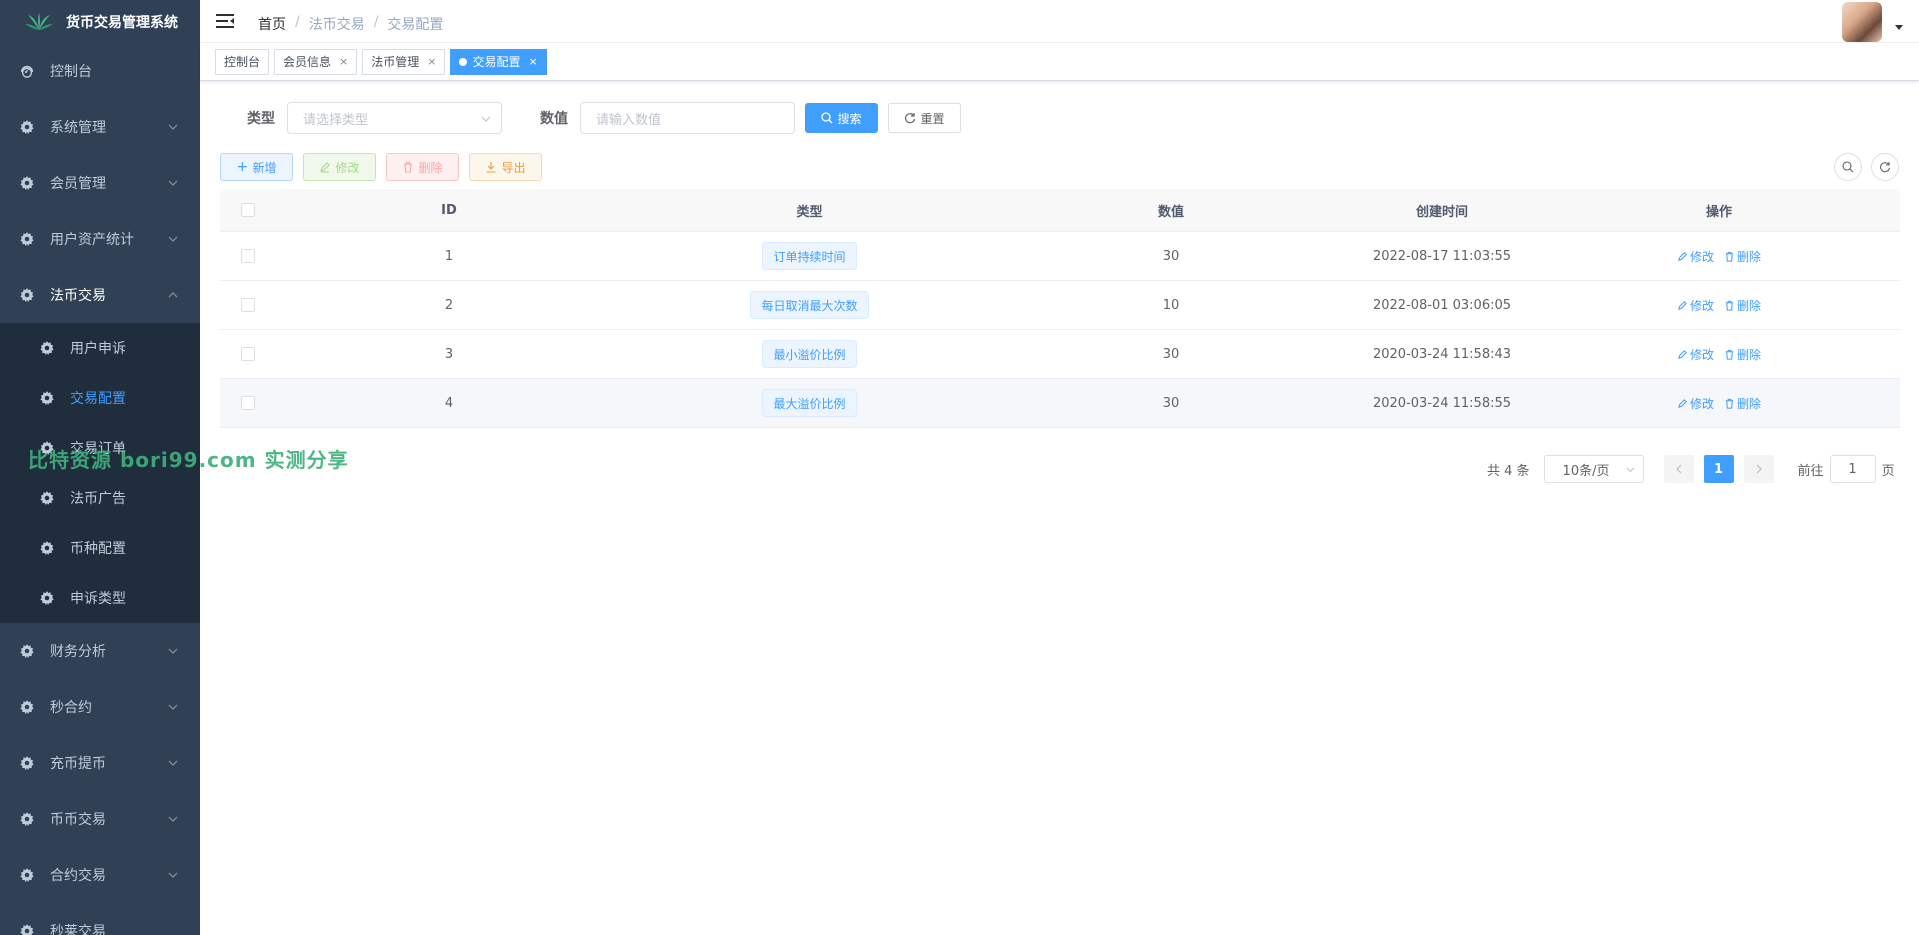  Describe the element at coordinates (849, 118) in the screenshot. I see `search-button-label: 搜索` at that location.